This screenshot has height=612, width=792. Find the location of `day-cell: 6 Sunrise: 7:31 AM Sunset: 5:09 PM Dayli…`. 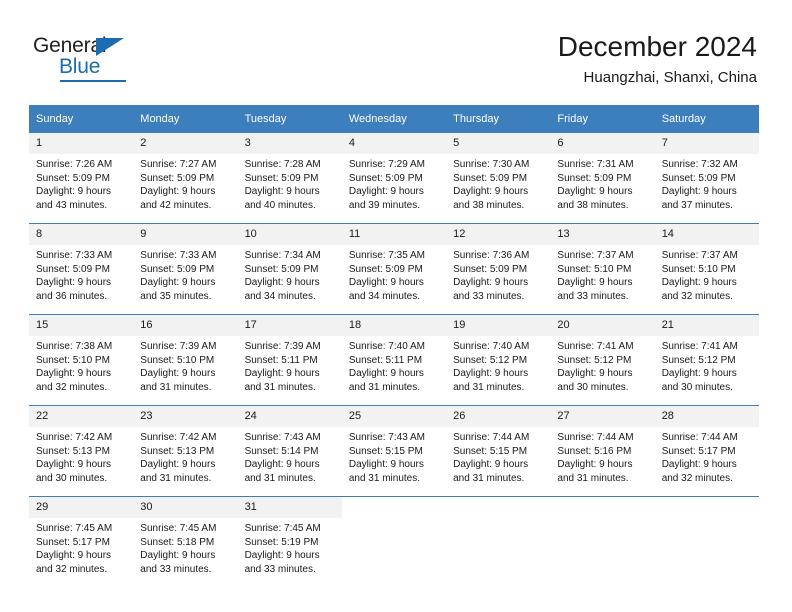

day-cell: 6 Sunrise: 7:31 AM Sunset: 5:09 PM Dayli… is located at coordinates (602, 178).